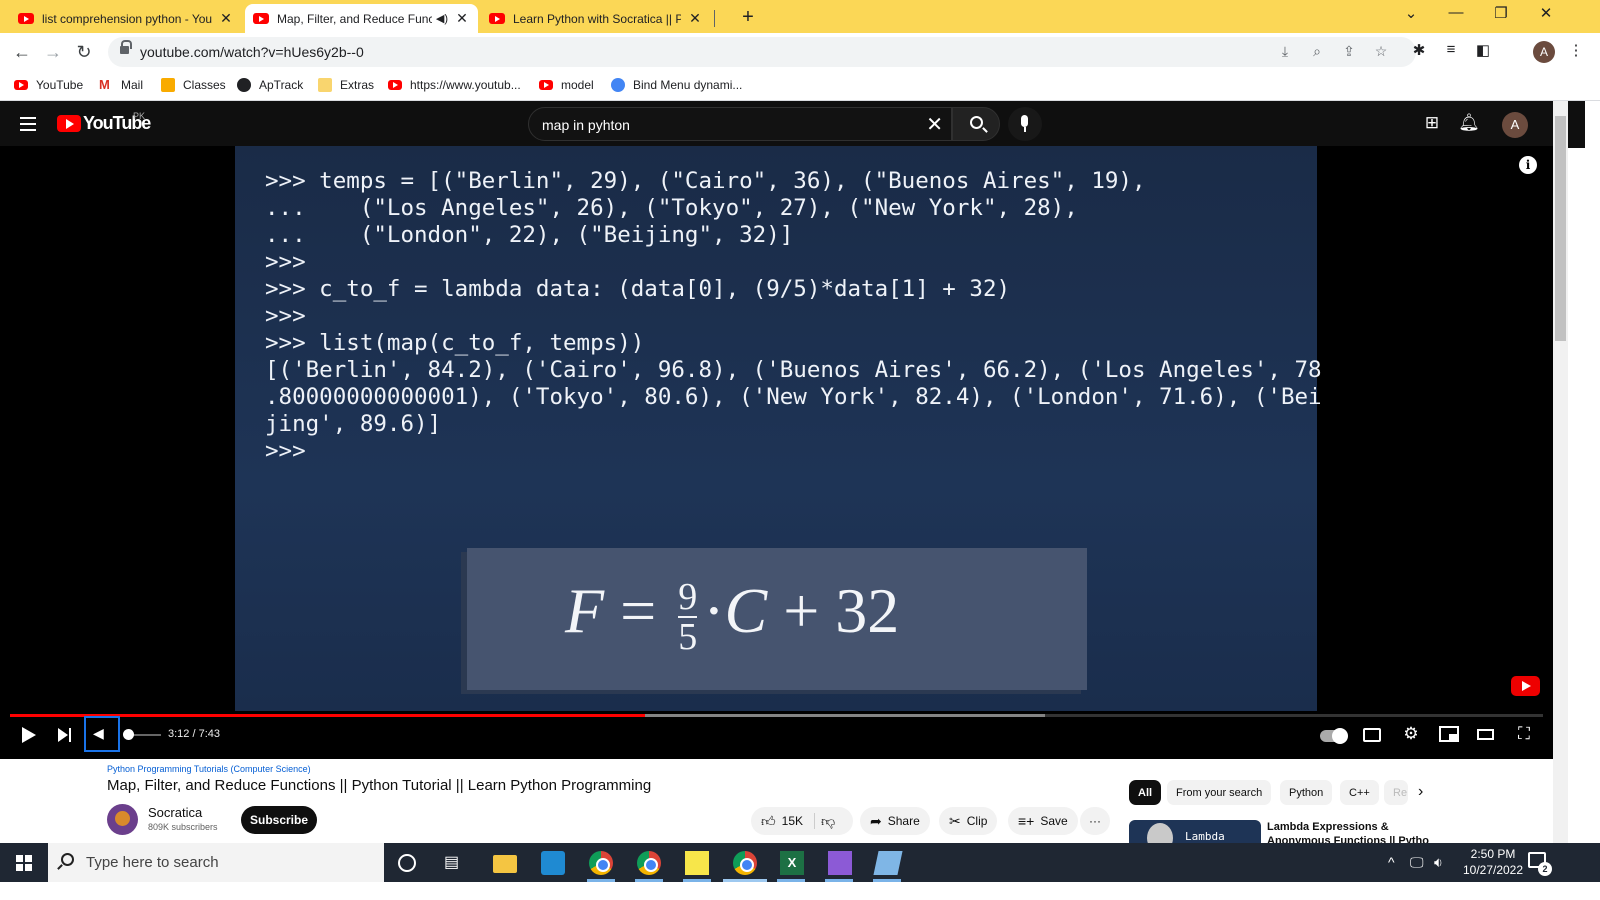 The image size is (1600, 900). I want to click on side-panel-icon: ◧, so click(1483, 50).